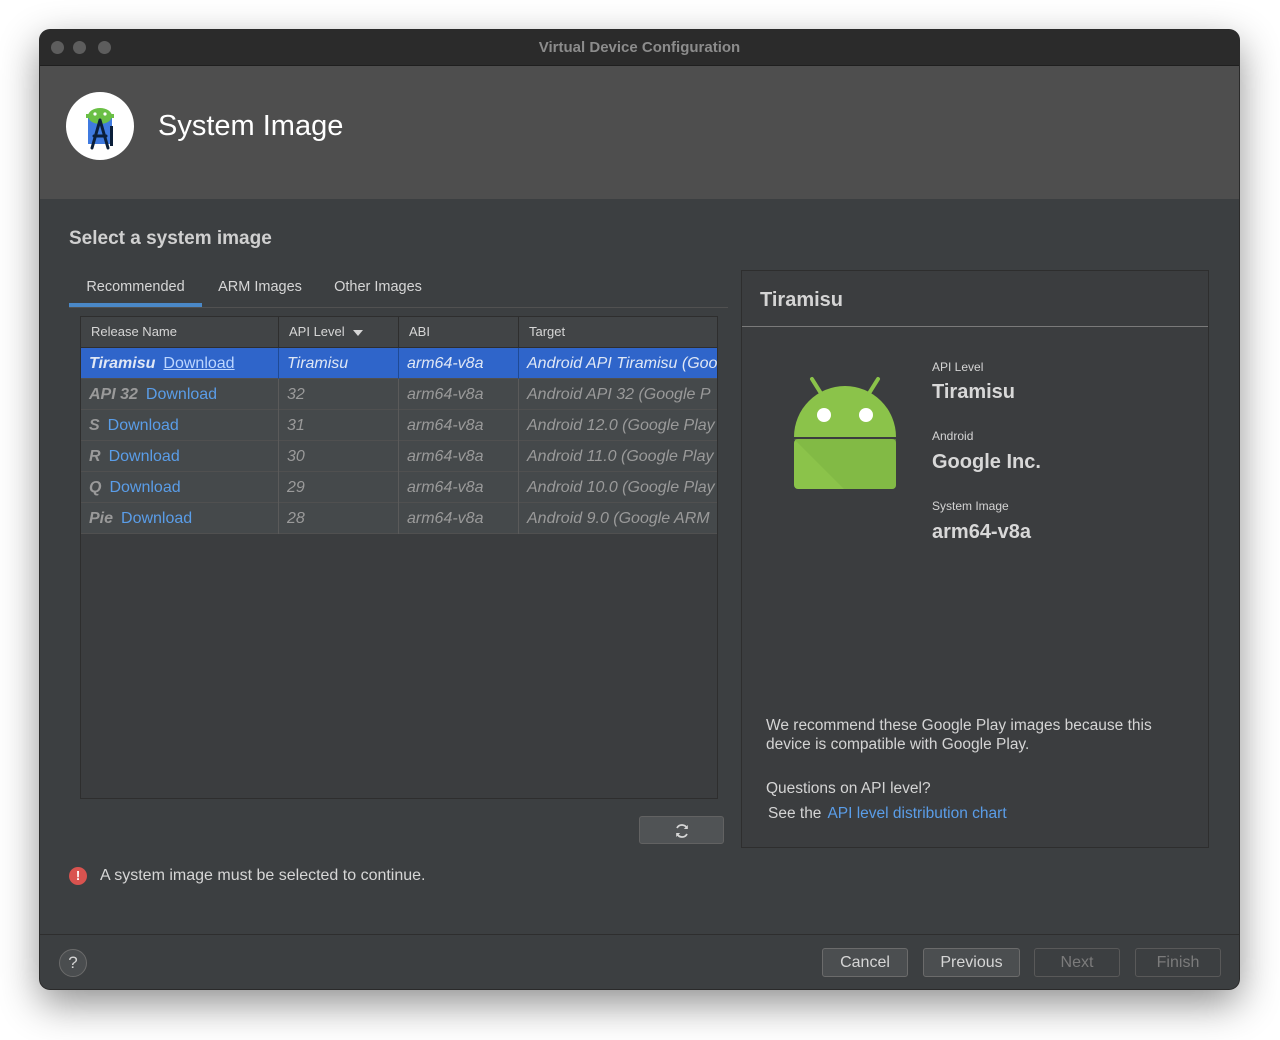  I want to click on release-name-cell: Tiramisu Download, so click(180, 363).